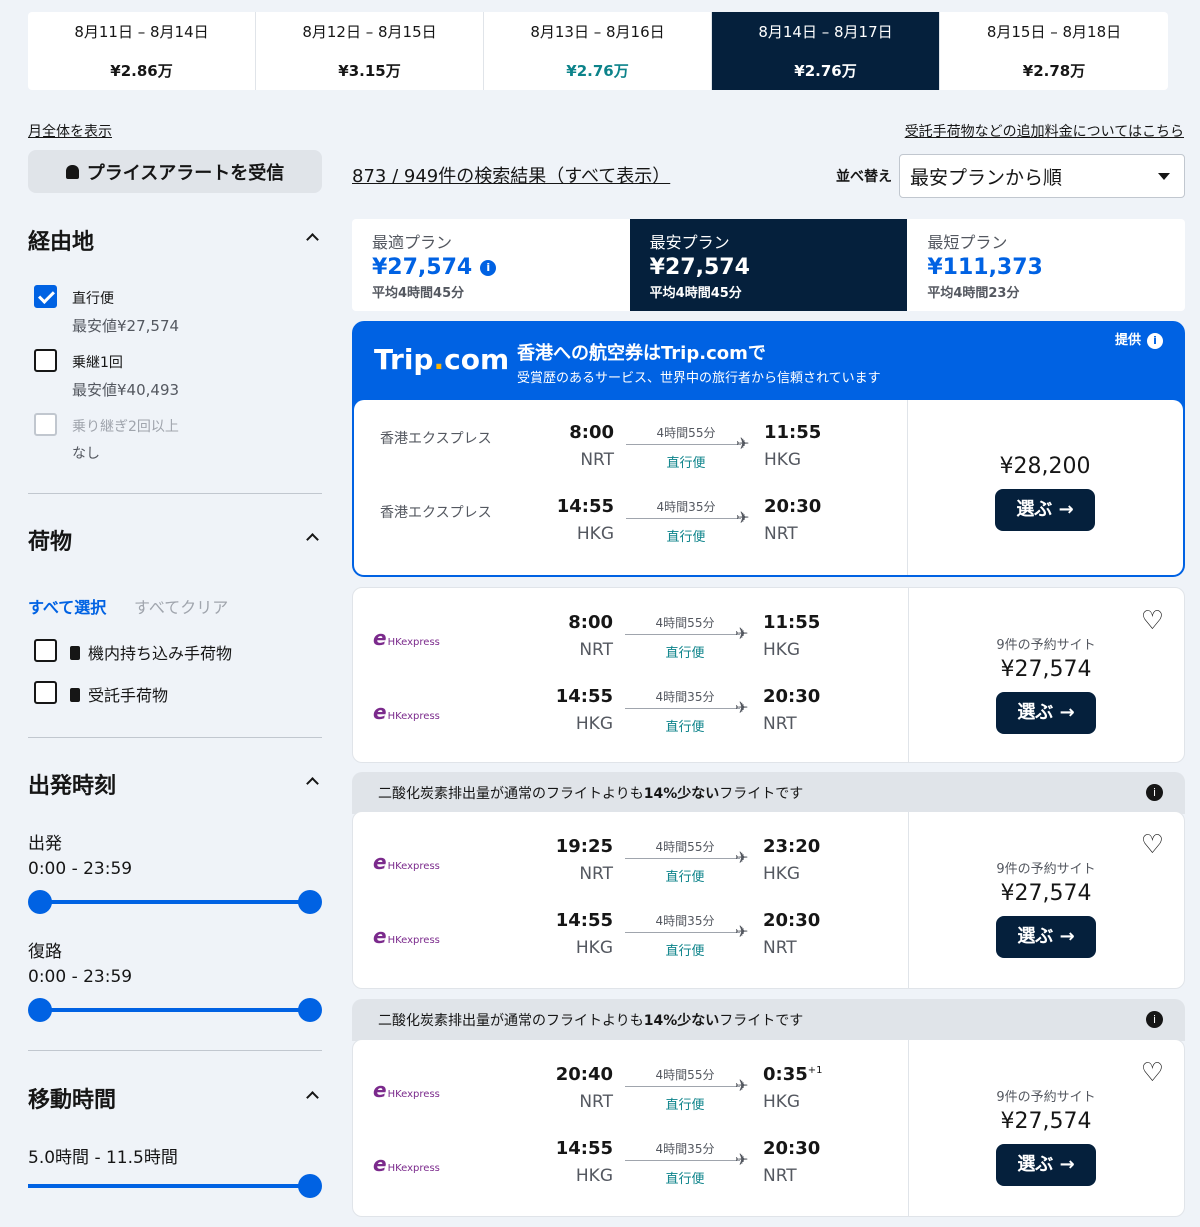 The height and width of the screenshot is (1227, 1200). Describe the element at coordinates (126, 326) in the screenshot. I see `nonstop-price: 最安値¥27,574` at that location.